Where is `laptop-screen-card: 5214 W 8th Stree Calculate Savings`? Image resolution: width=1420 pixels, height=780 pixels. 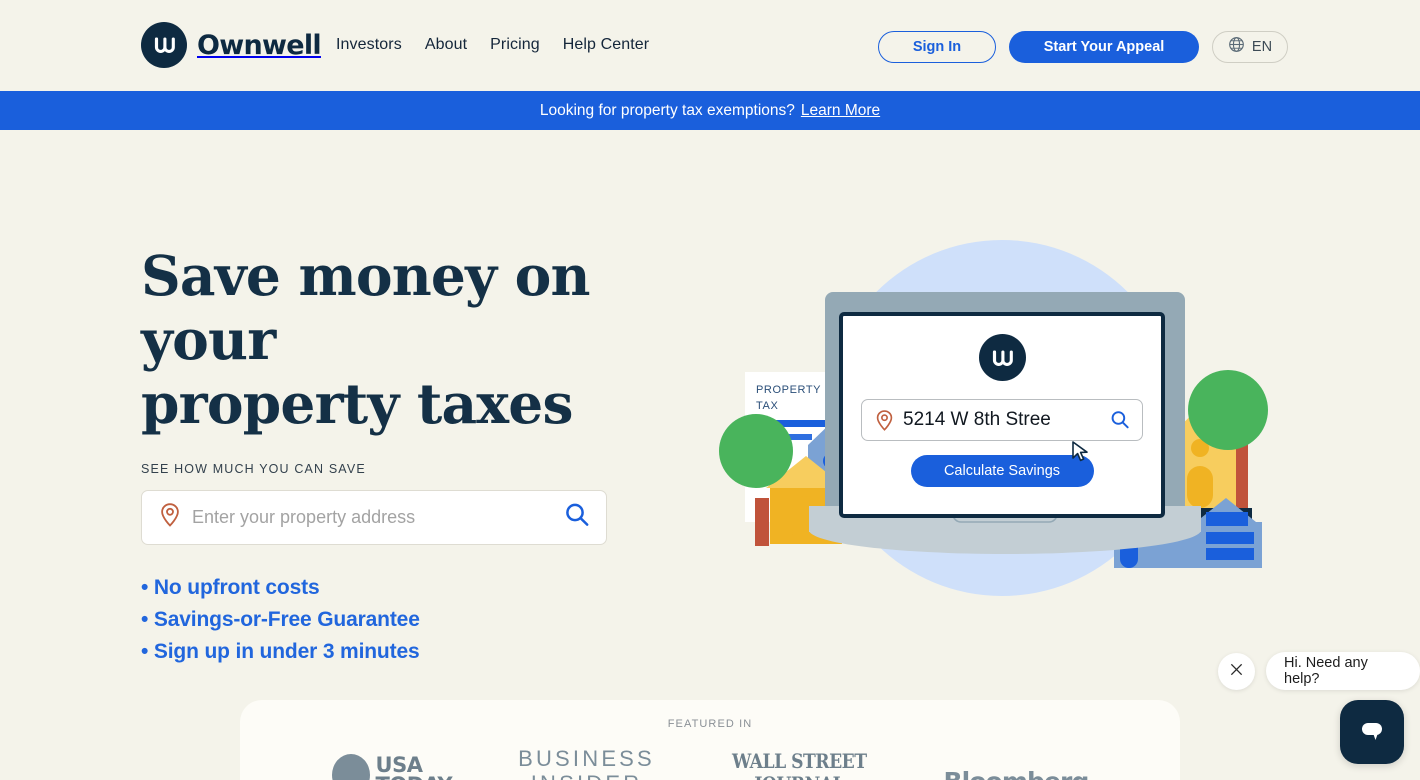
laptop-screen-card: 5214 W 8th Stree Calculate Savings is located at coordinates (1002, 415).